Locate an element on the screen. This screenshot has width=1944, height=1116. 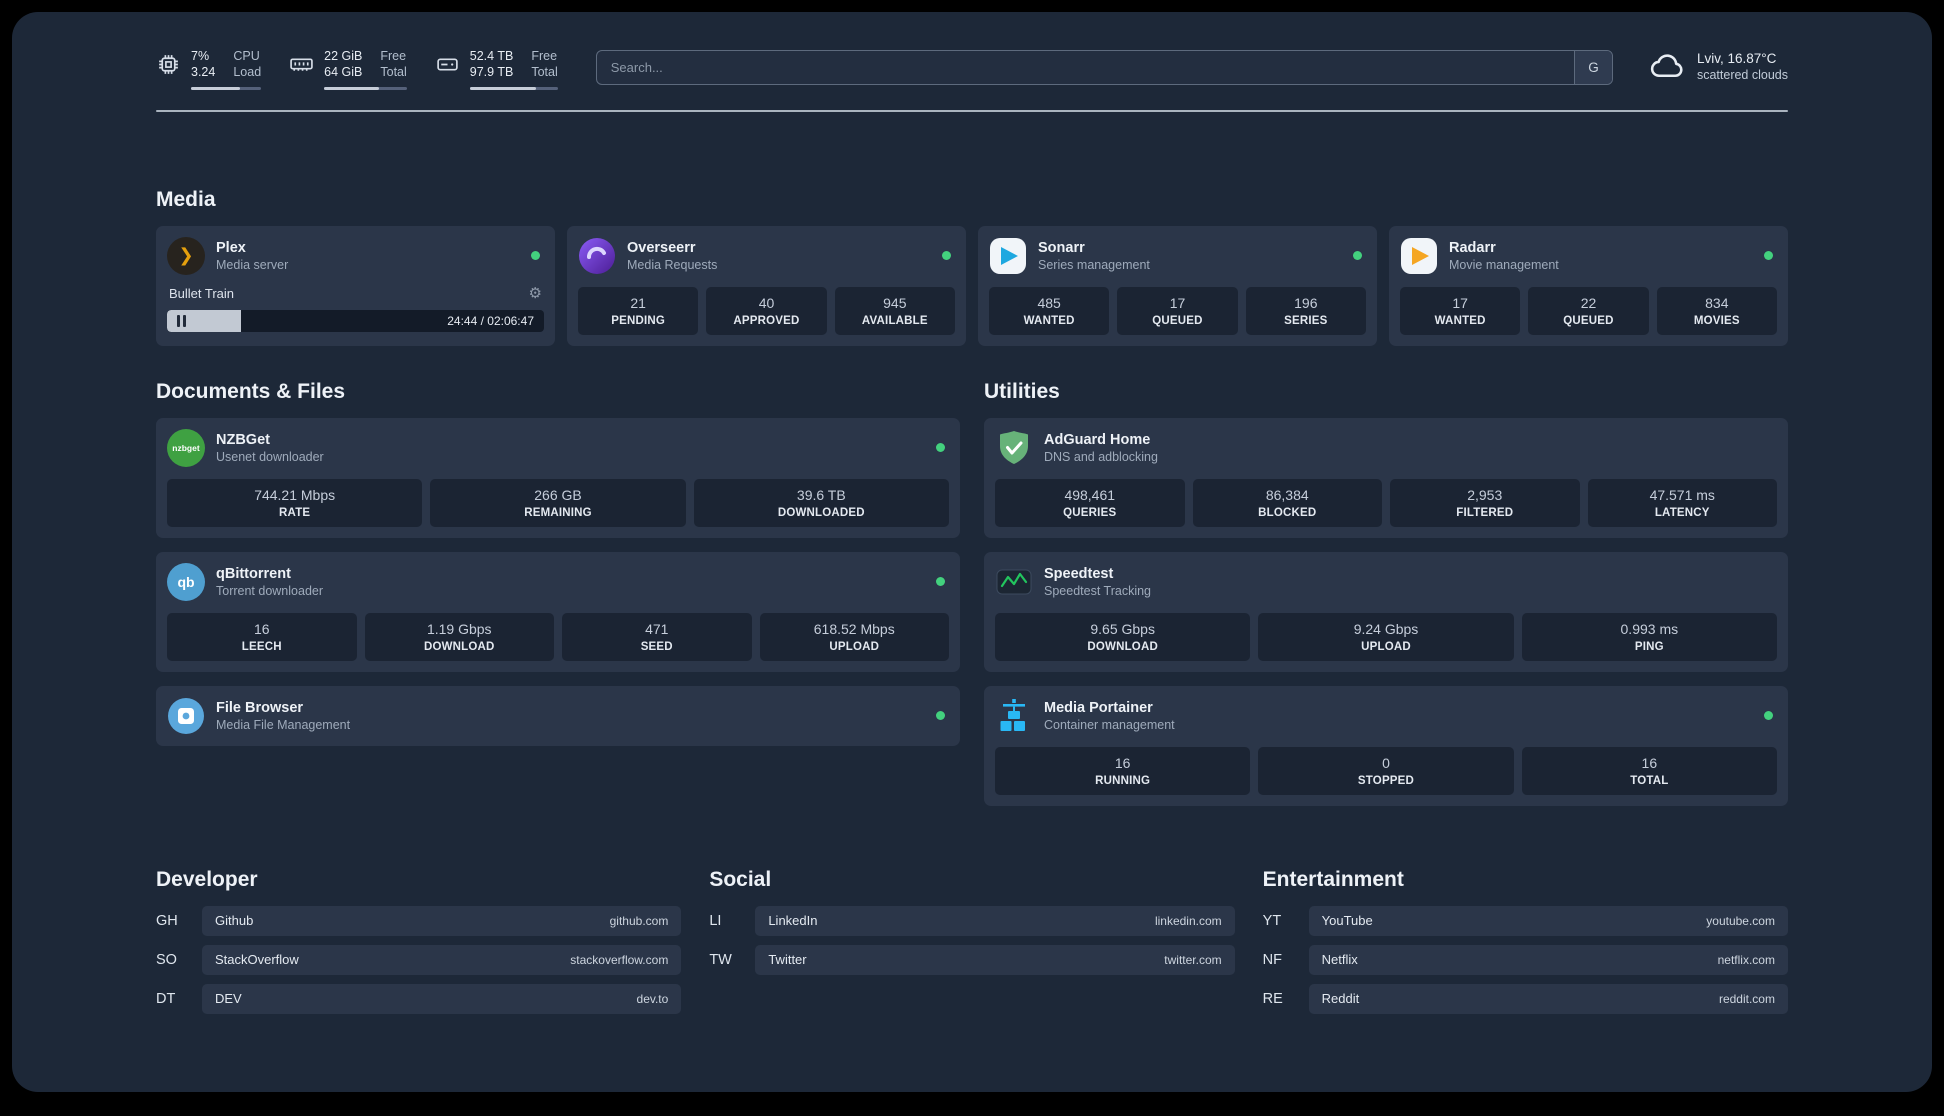
stat-label: STOPPED is located at coordinates (1386, 780).